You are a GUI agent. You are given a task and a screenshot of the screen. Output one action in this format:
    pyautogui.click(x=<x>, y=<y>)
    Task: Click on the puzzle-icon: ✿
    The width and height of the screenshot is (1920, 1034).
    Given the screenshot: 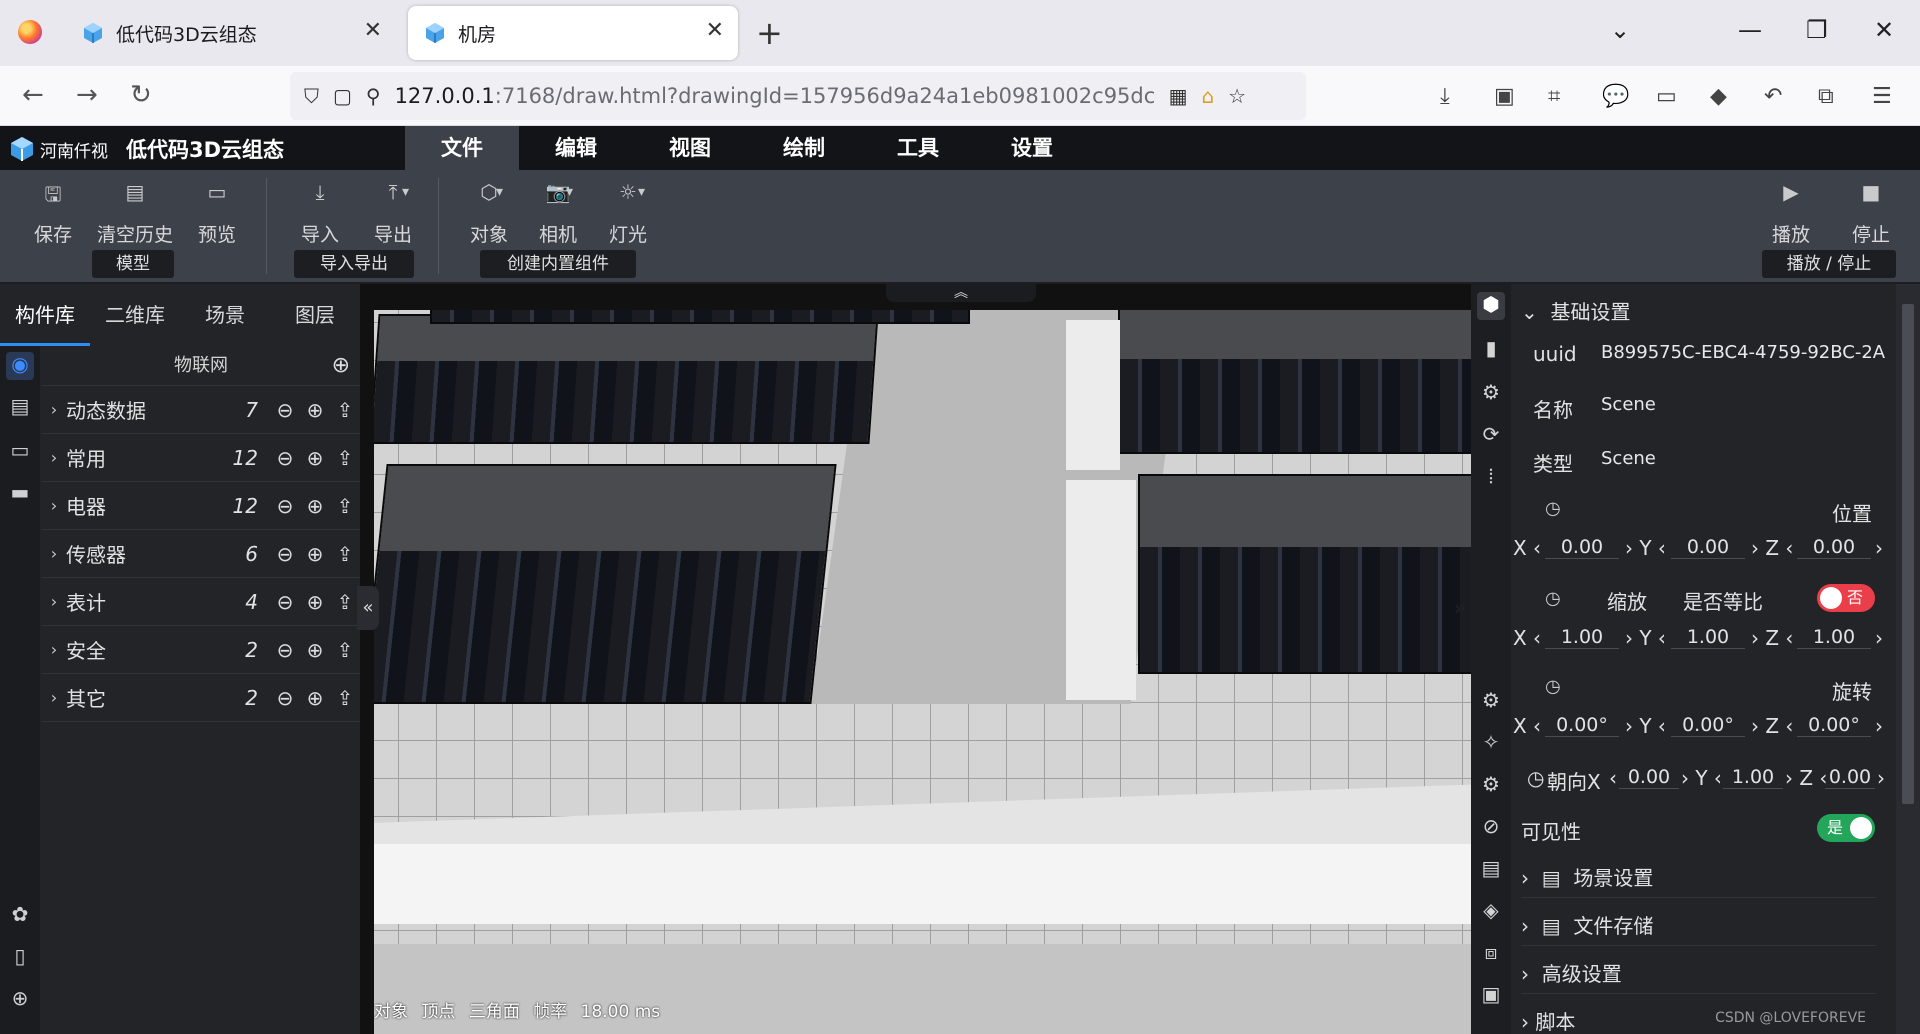 What is the action you would take?
    pyautogui.click(x=20, y=916)
    